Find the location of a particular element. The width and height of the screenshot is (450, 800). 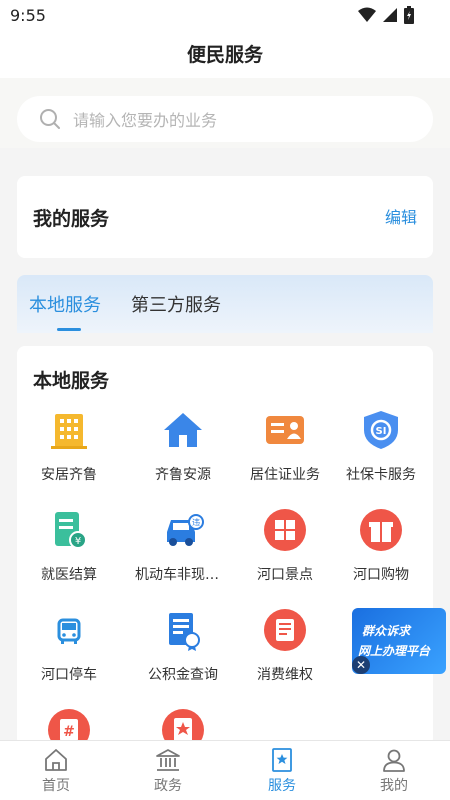

service-item-hekou-scenic: 河口景点 is located at coordinates (285, 553).